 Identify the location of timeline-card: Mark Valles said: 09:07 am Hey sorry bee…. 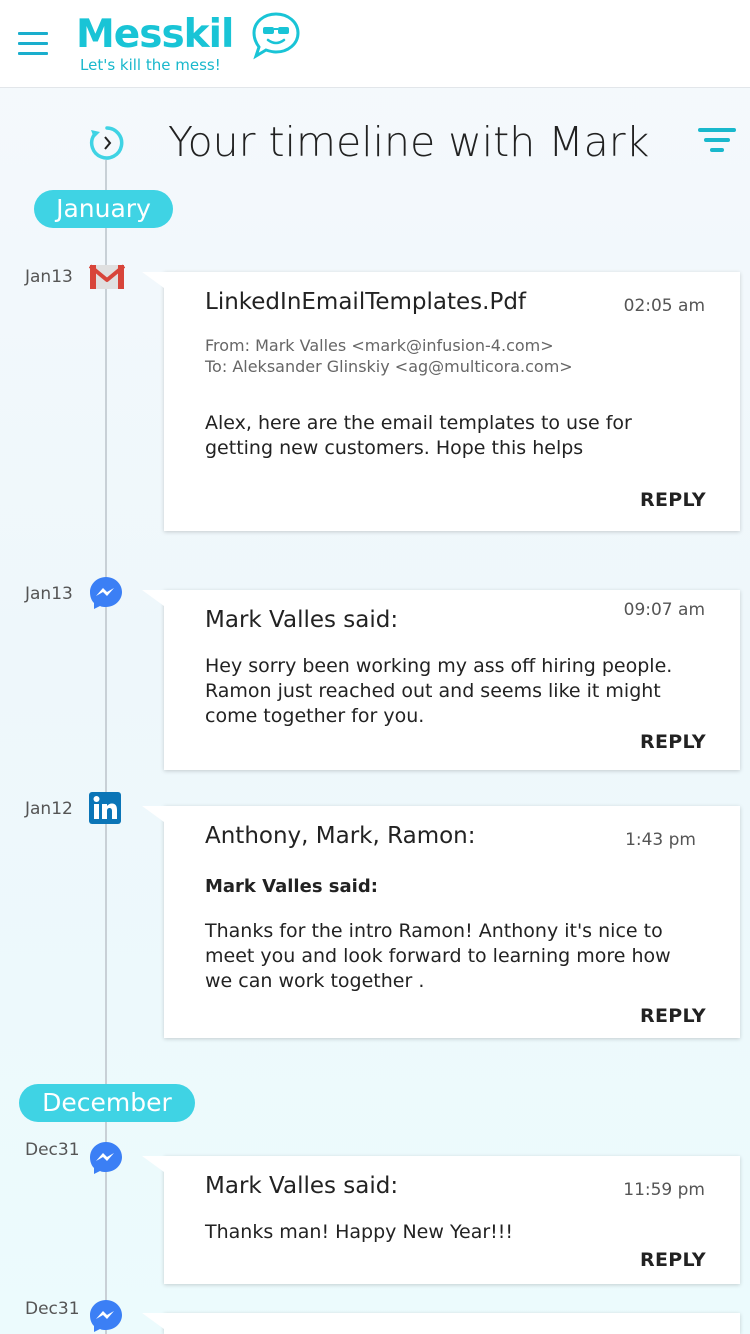
(441, 680).